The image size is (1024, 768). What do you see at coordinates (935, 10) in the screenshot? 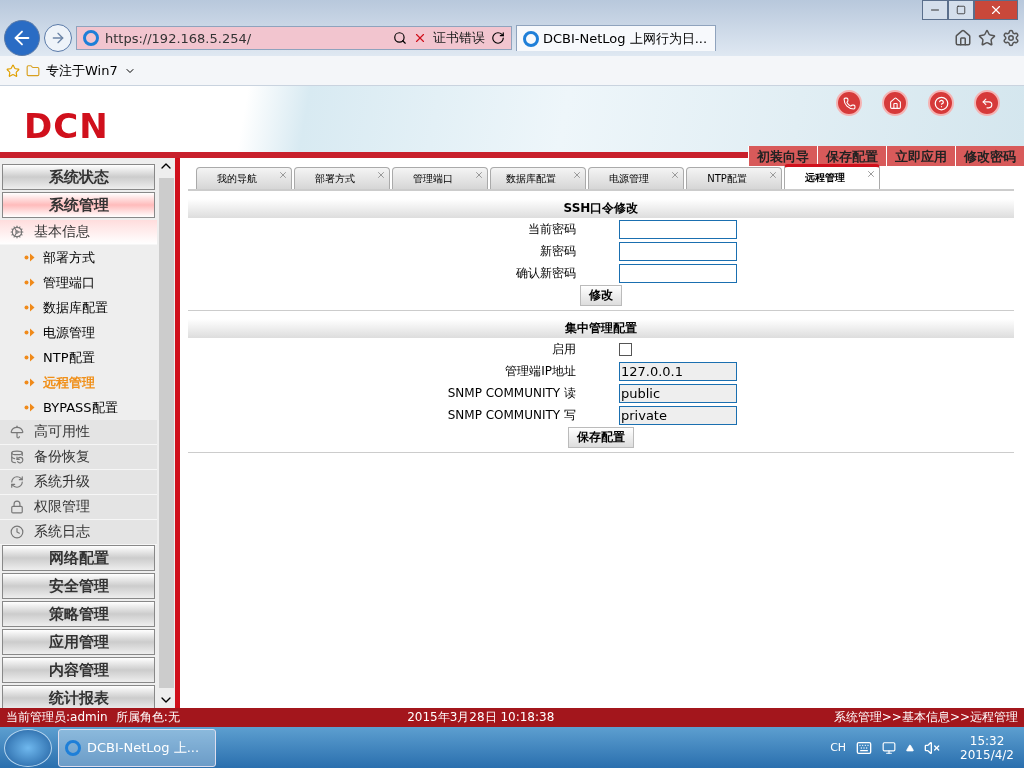
I see `minimize-button` at bounding box center [935, 10].